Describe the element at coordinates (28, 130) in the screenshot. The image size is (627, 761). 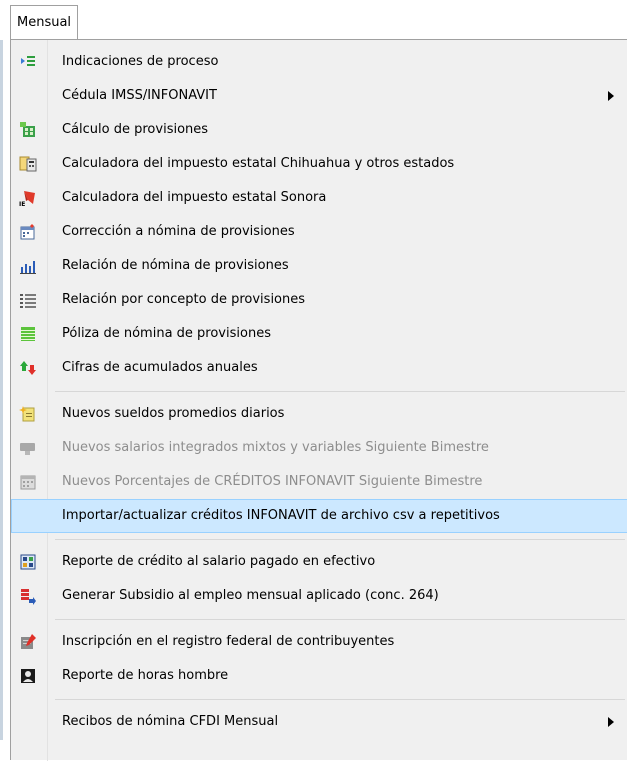
I see `calculator-green-icon` at that location.